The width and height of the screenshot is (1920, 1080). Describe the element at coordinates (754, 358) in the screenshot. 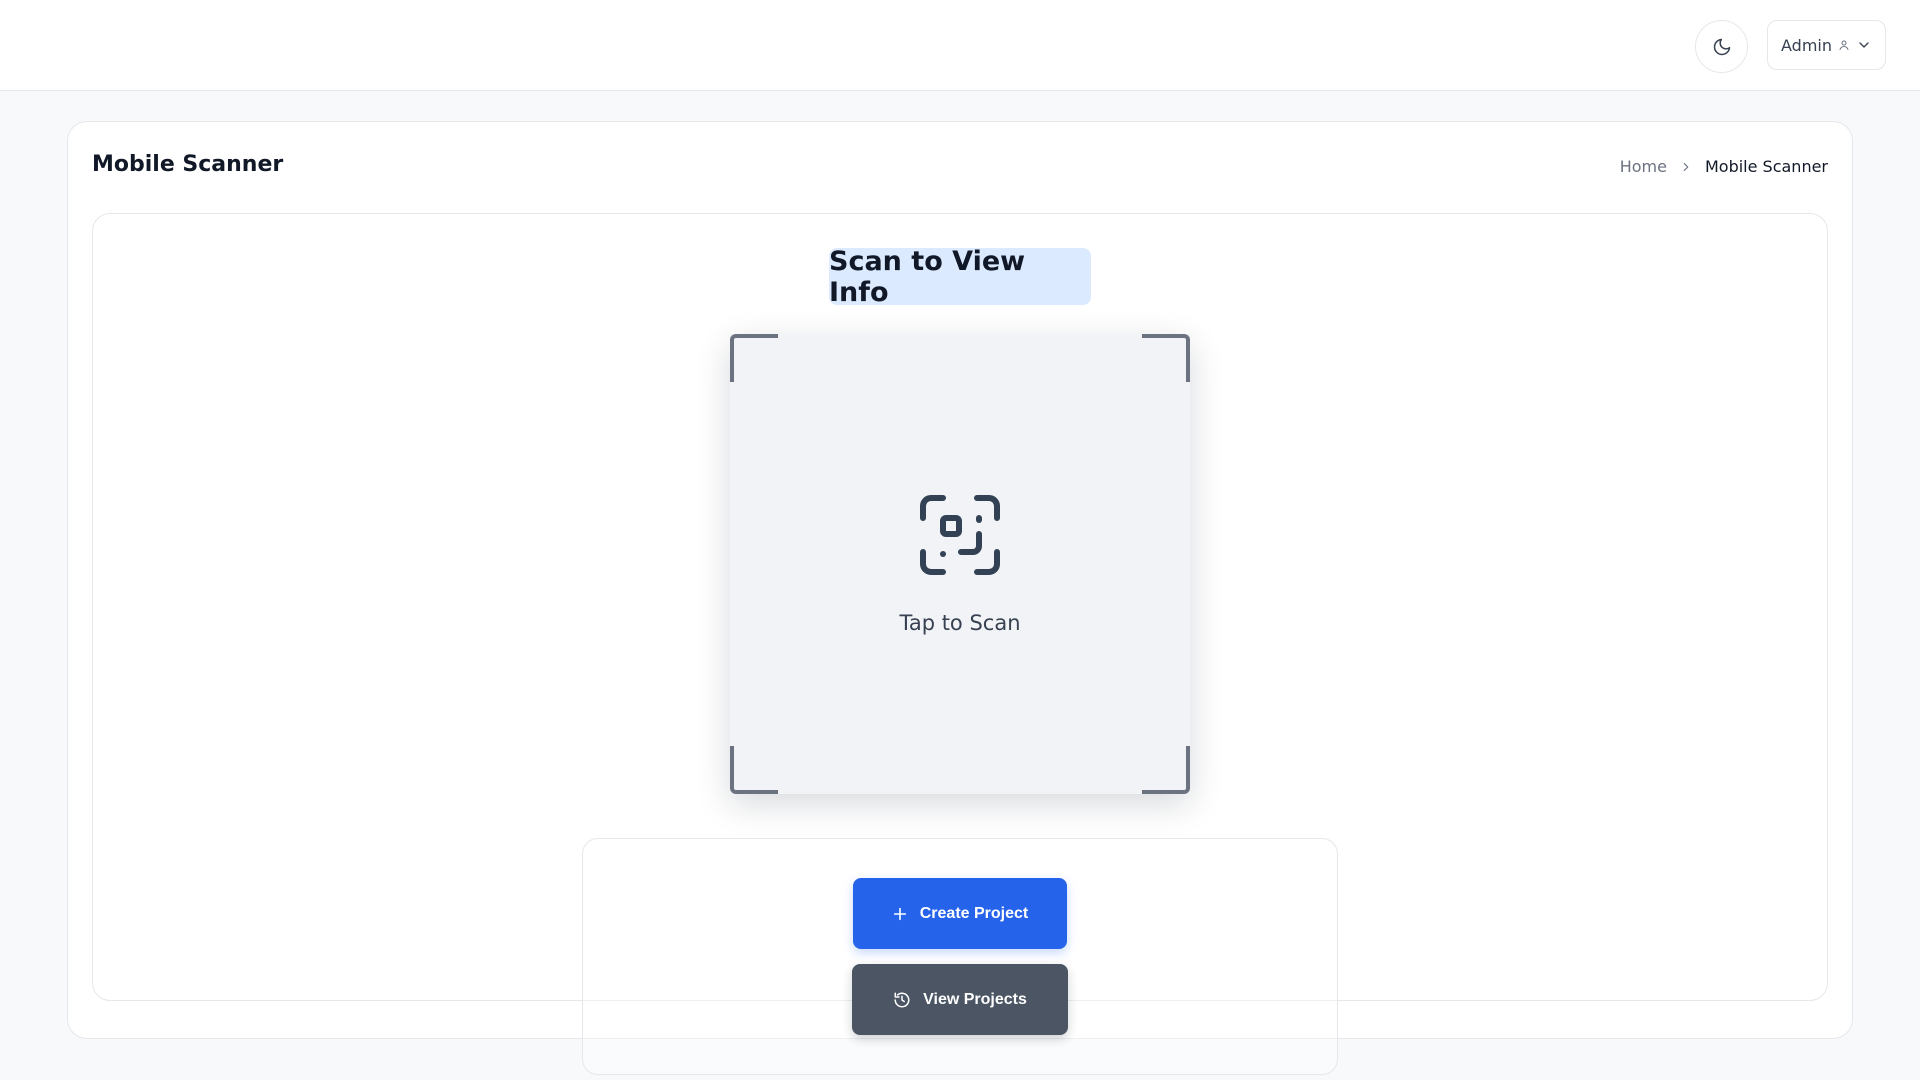

I see `scan-frame-corner-top-left` at that location.